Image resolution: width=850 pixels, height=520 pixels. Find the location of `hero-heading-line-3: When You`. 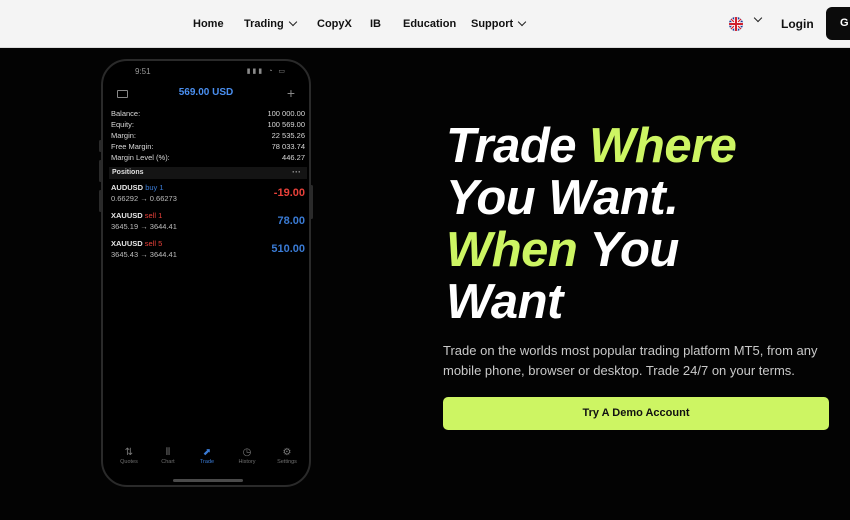

hero-heading-line-3: When You is located at coordinates (562, 250).